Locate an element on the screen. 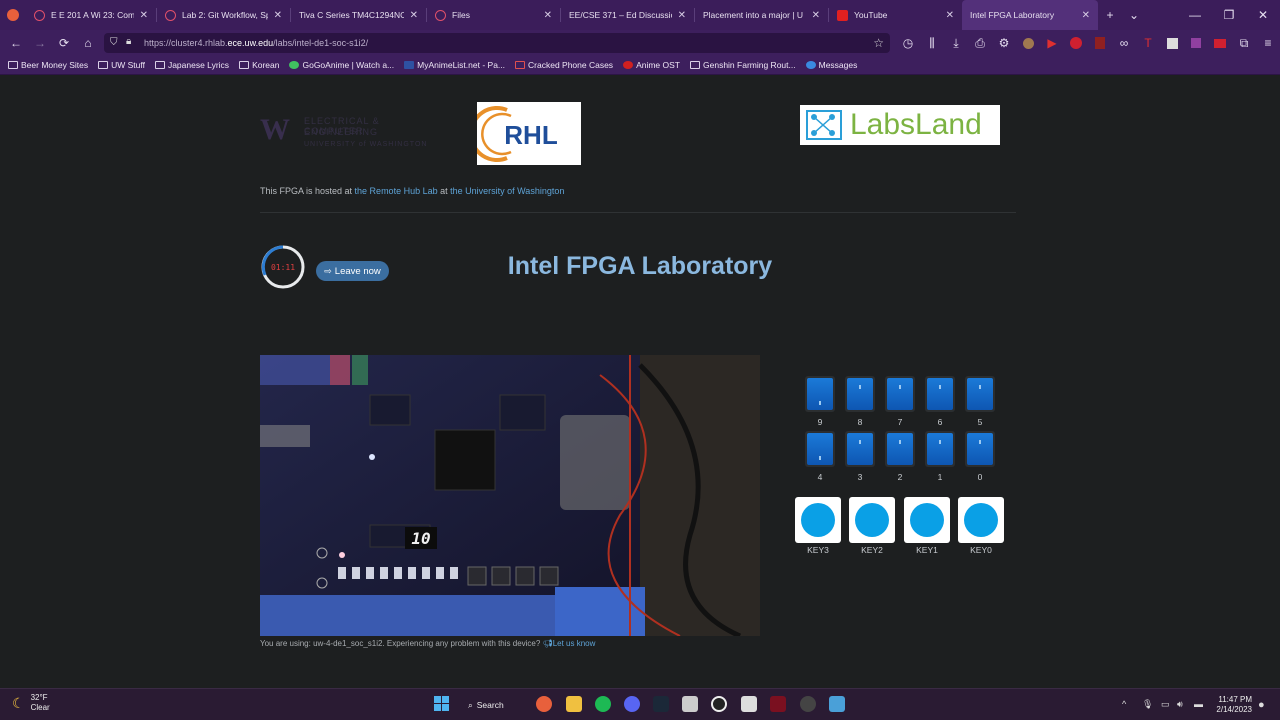 Image resolution: width=1280 pixels, height=720 pixels. steam-icon is located at coordinates (661, 704).